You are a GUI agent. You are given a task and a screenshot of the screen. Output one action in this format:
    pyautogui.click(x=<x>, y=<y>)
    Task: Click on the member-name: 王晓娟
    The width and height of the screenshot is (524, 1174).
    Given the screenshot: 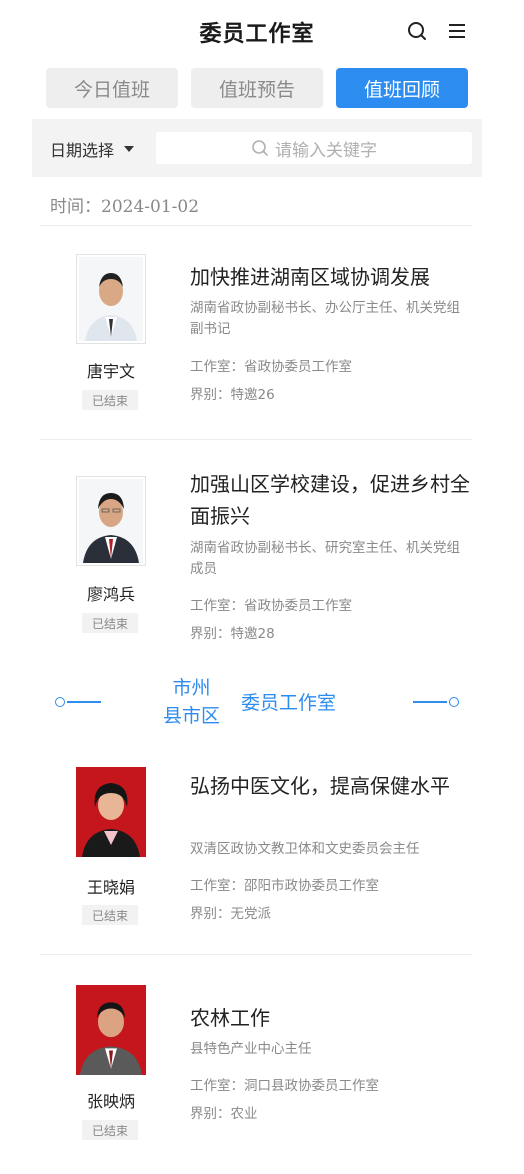 What is the action you would take?
    pyautogui.click(x=110, y=887)
    